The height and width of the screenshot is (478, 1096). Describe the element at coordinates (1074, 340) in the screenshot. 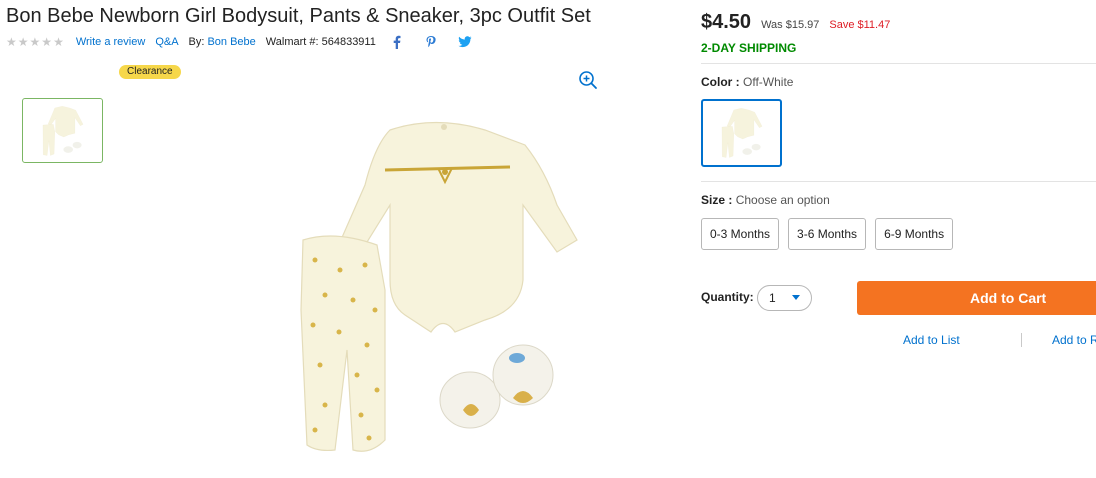

I see `add-to-registry-link: Add to Registry` at that location.